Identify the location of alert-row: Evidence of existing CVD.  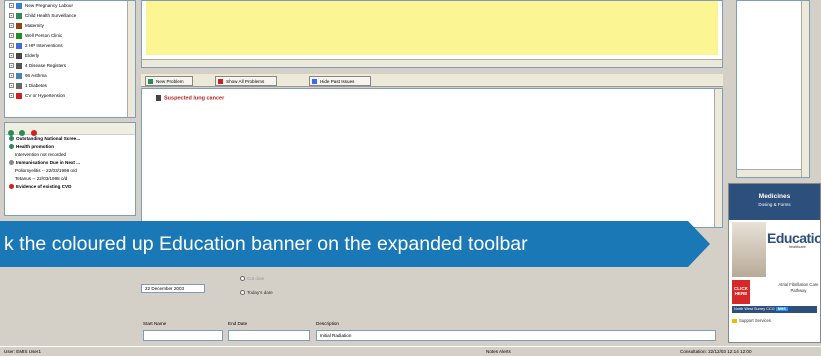
(70, 187).